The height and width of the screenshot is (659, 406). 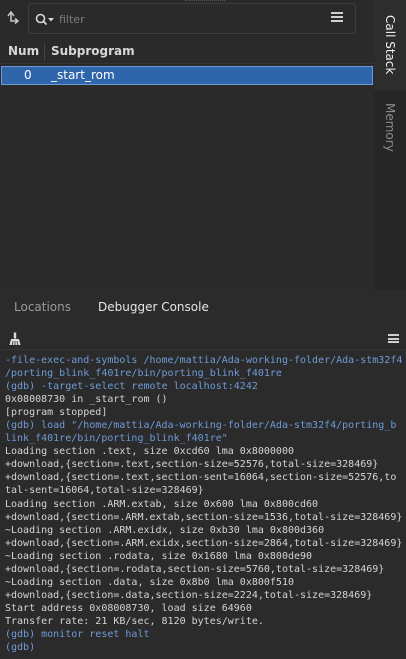 I want to click on tab-locations: Locations, so click(x=42, y=307).